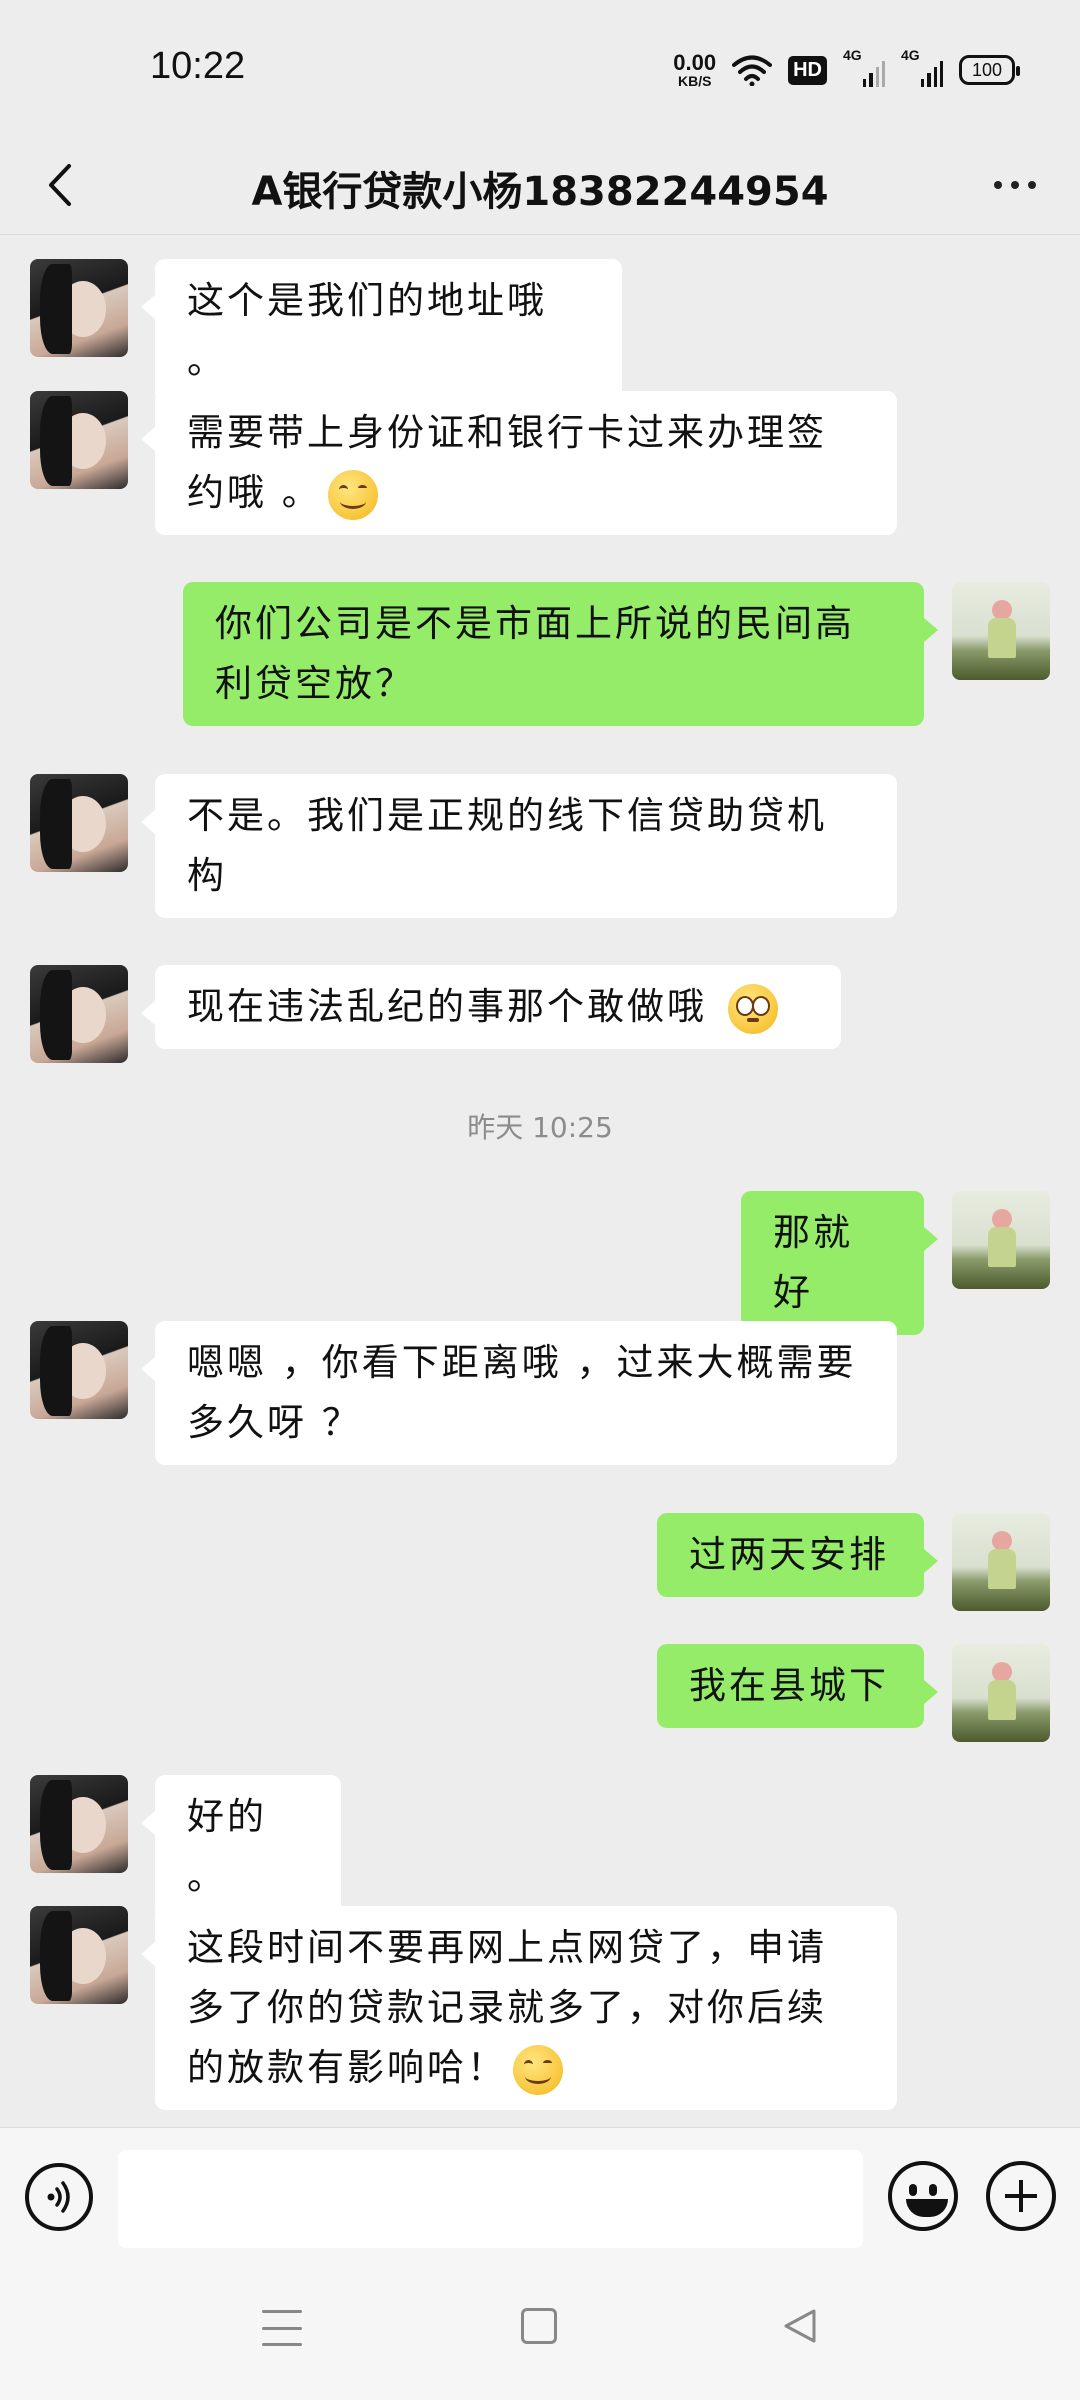 This screenshot has width=1080, height=2400. I want to click on message-text: 那就好, so click(813, 1262).